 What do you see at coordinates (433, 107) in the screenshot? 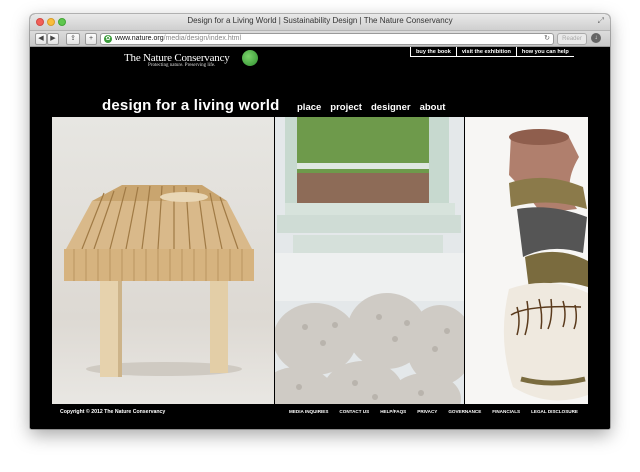
I see `nav-about: about` at bounding box center [433, 107].